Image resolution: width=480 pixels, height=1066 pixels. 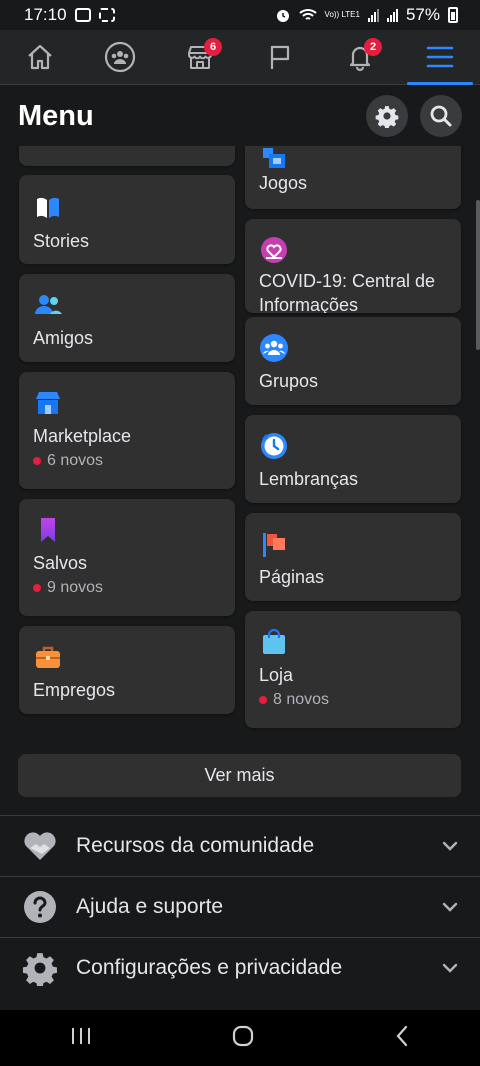 I want to click on clock: 17:10, so click(x=45, y=14).